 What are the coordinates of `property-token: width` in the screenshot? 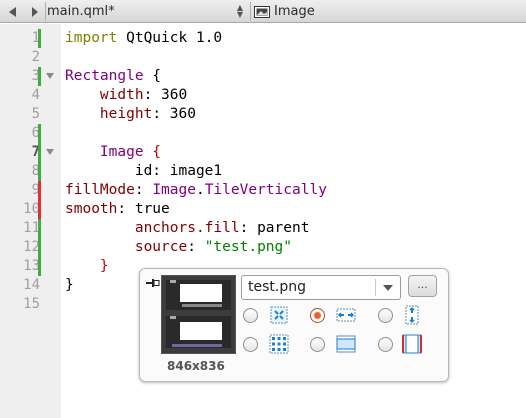 It's located at (121, 95).